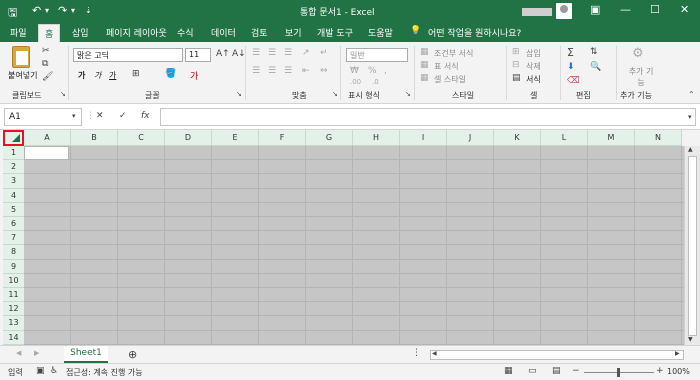 The height and width of the screenshot is (380, 700). I want to click on active-cell-a1, so click(46, 153).